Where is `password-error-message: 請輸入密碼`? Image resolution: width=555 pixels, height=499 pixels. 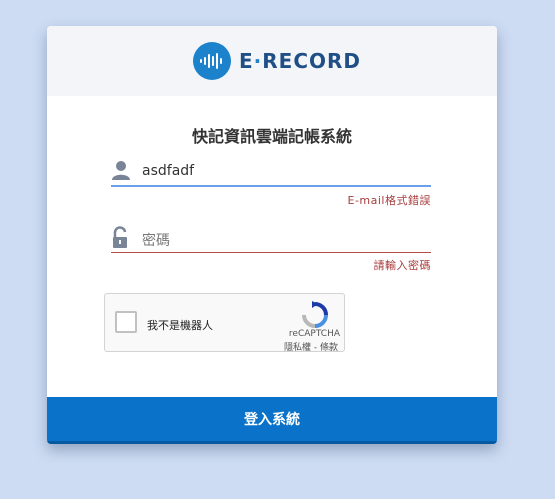
password-error-message: 請輸入密碼 is located at coordinates (402, 265).